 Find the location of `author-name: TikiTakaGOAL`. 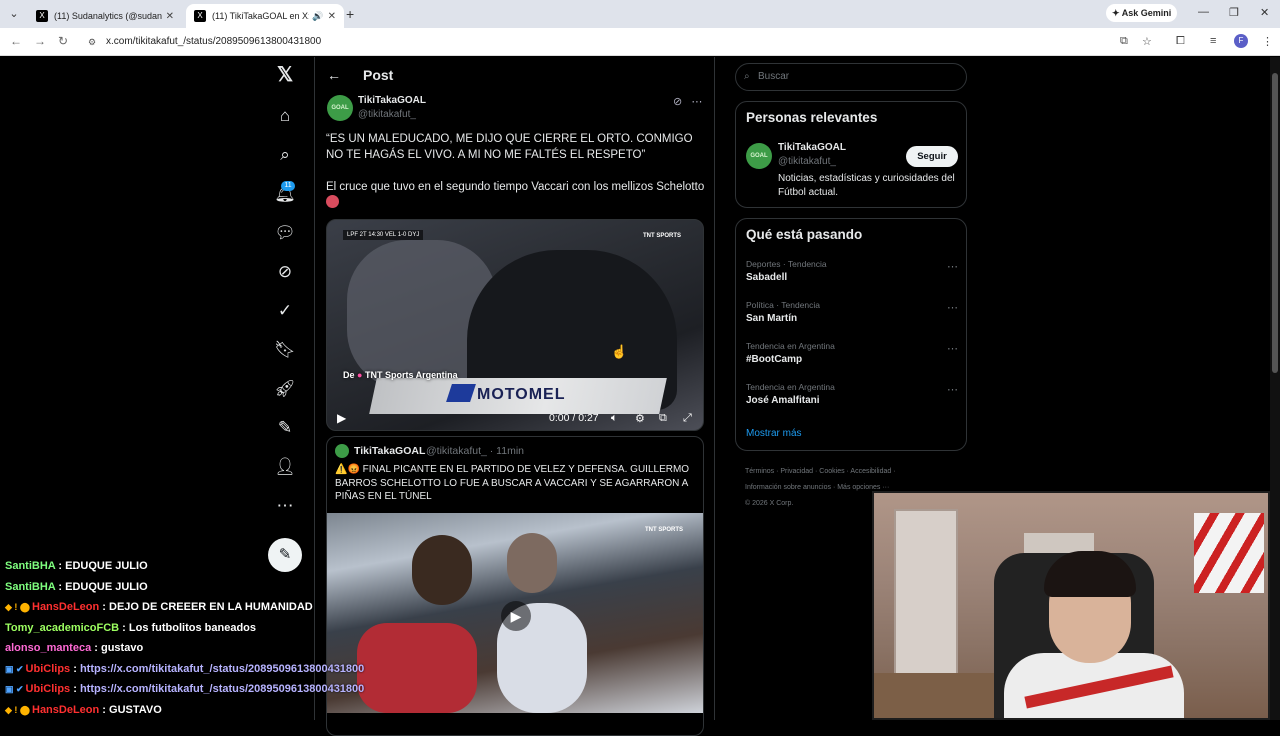

author-name: TikiTakaGOAL is located at coordinates (392, 100).